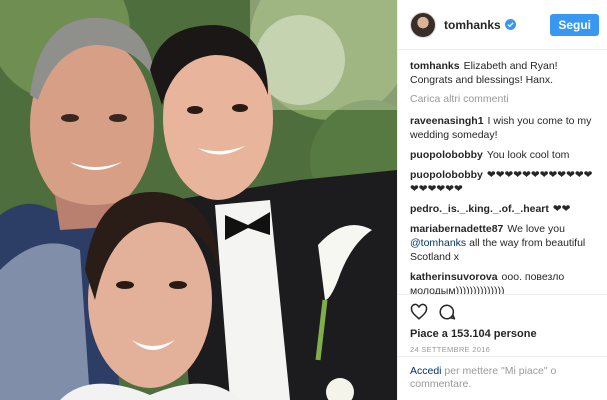 The width and height of the screenshot is (607, 400). I want to click on comment-author-link: raveenasingh1, so click(447, 121).